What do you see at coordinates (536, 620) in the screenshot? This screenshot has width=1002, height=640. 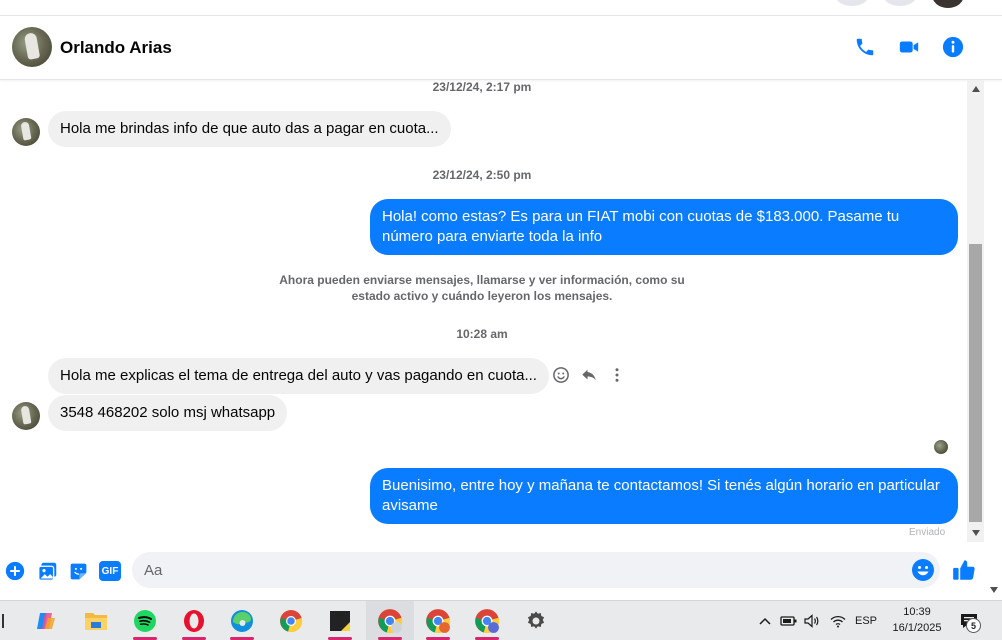 I see `settings-app-icon` at bounding box center [536, 620].